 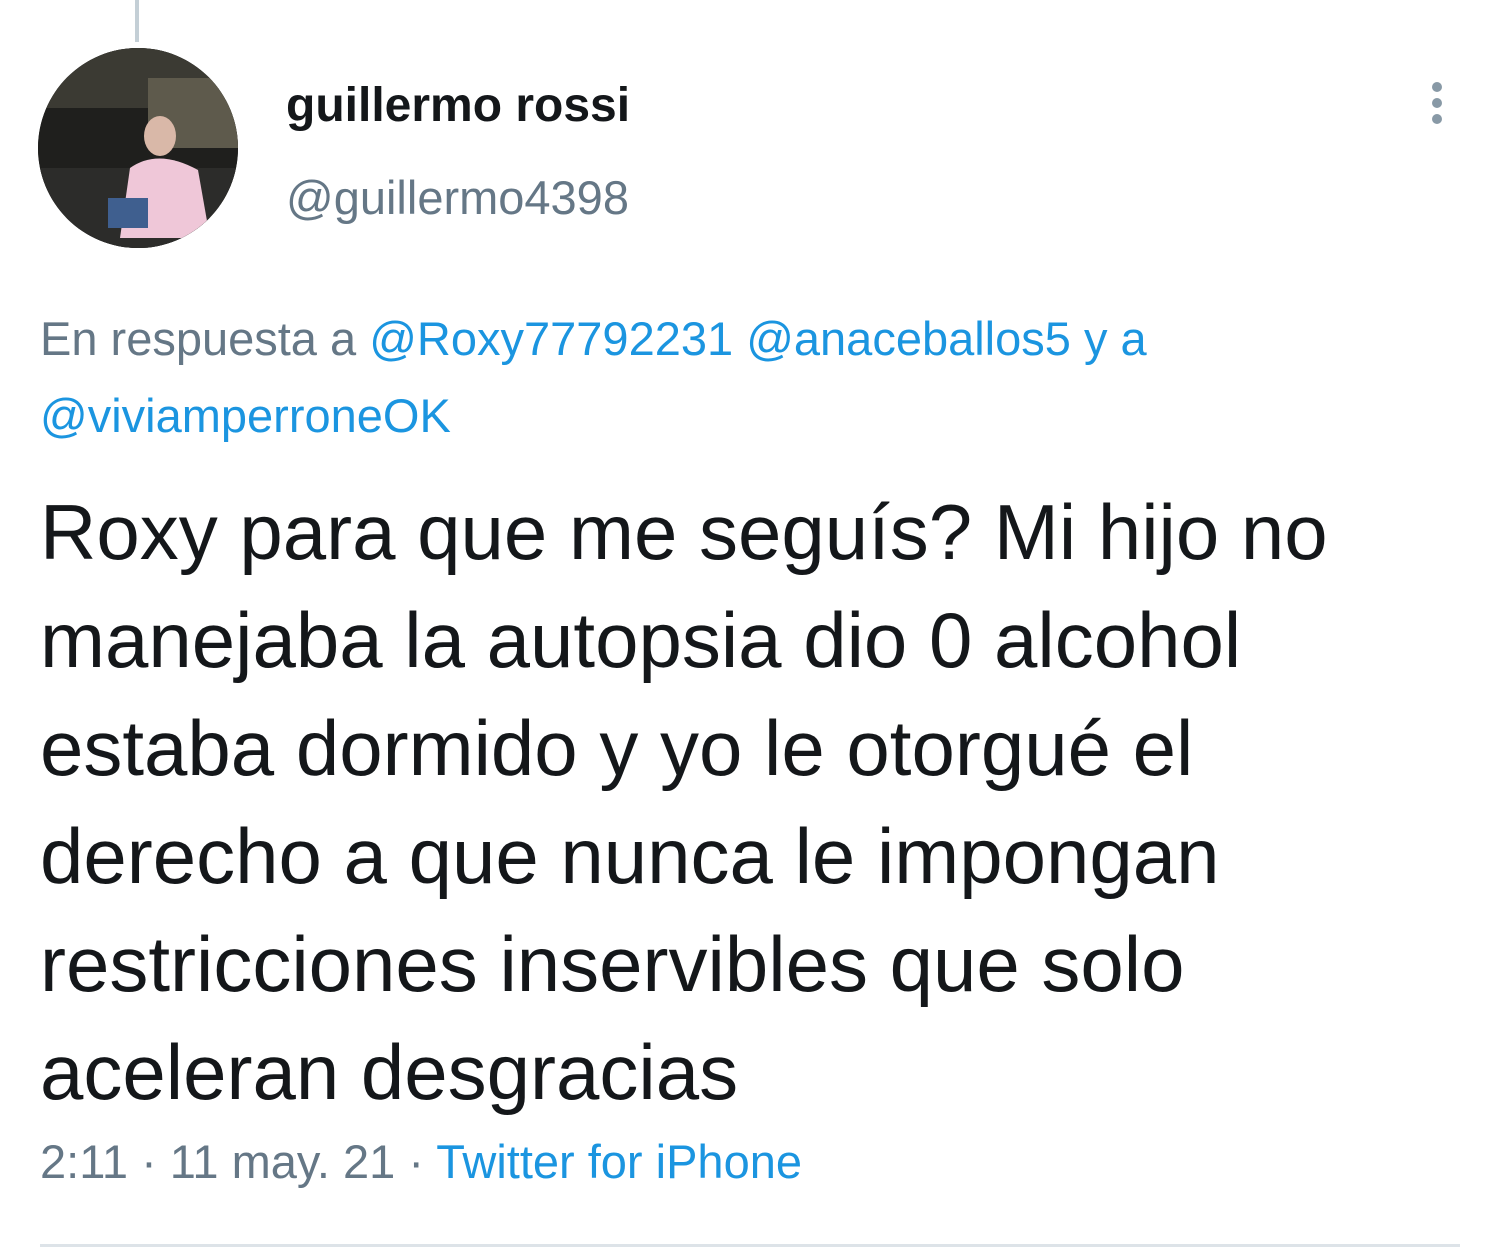 What do you see at coordinates (137, 21) in the screenshot?
I see `thread-connector-line` at bounding box center [137, 21].